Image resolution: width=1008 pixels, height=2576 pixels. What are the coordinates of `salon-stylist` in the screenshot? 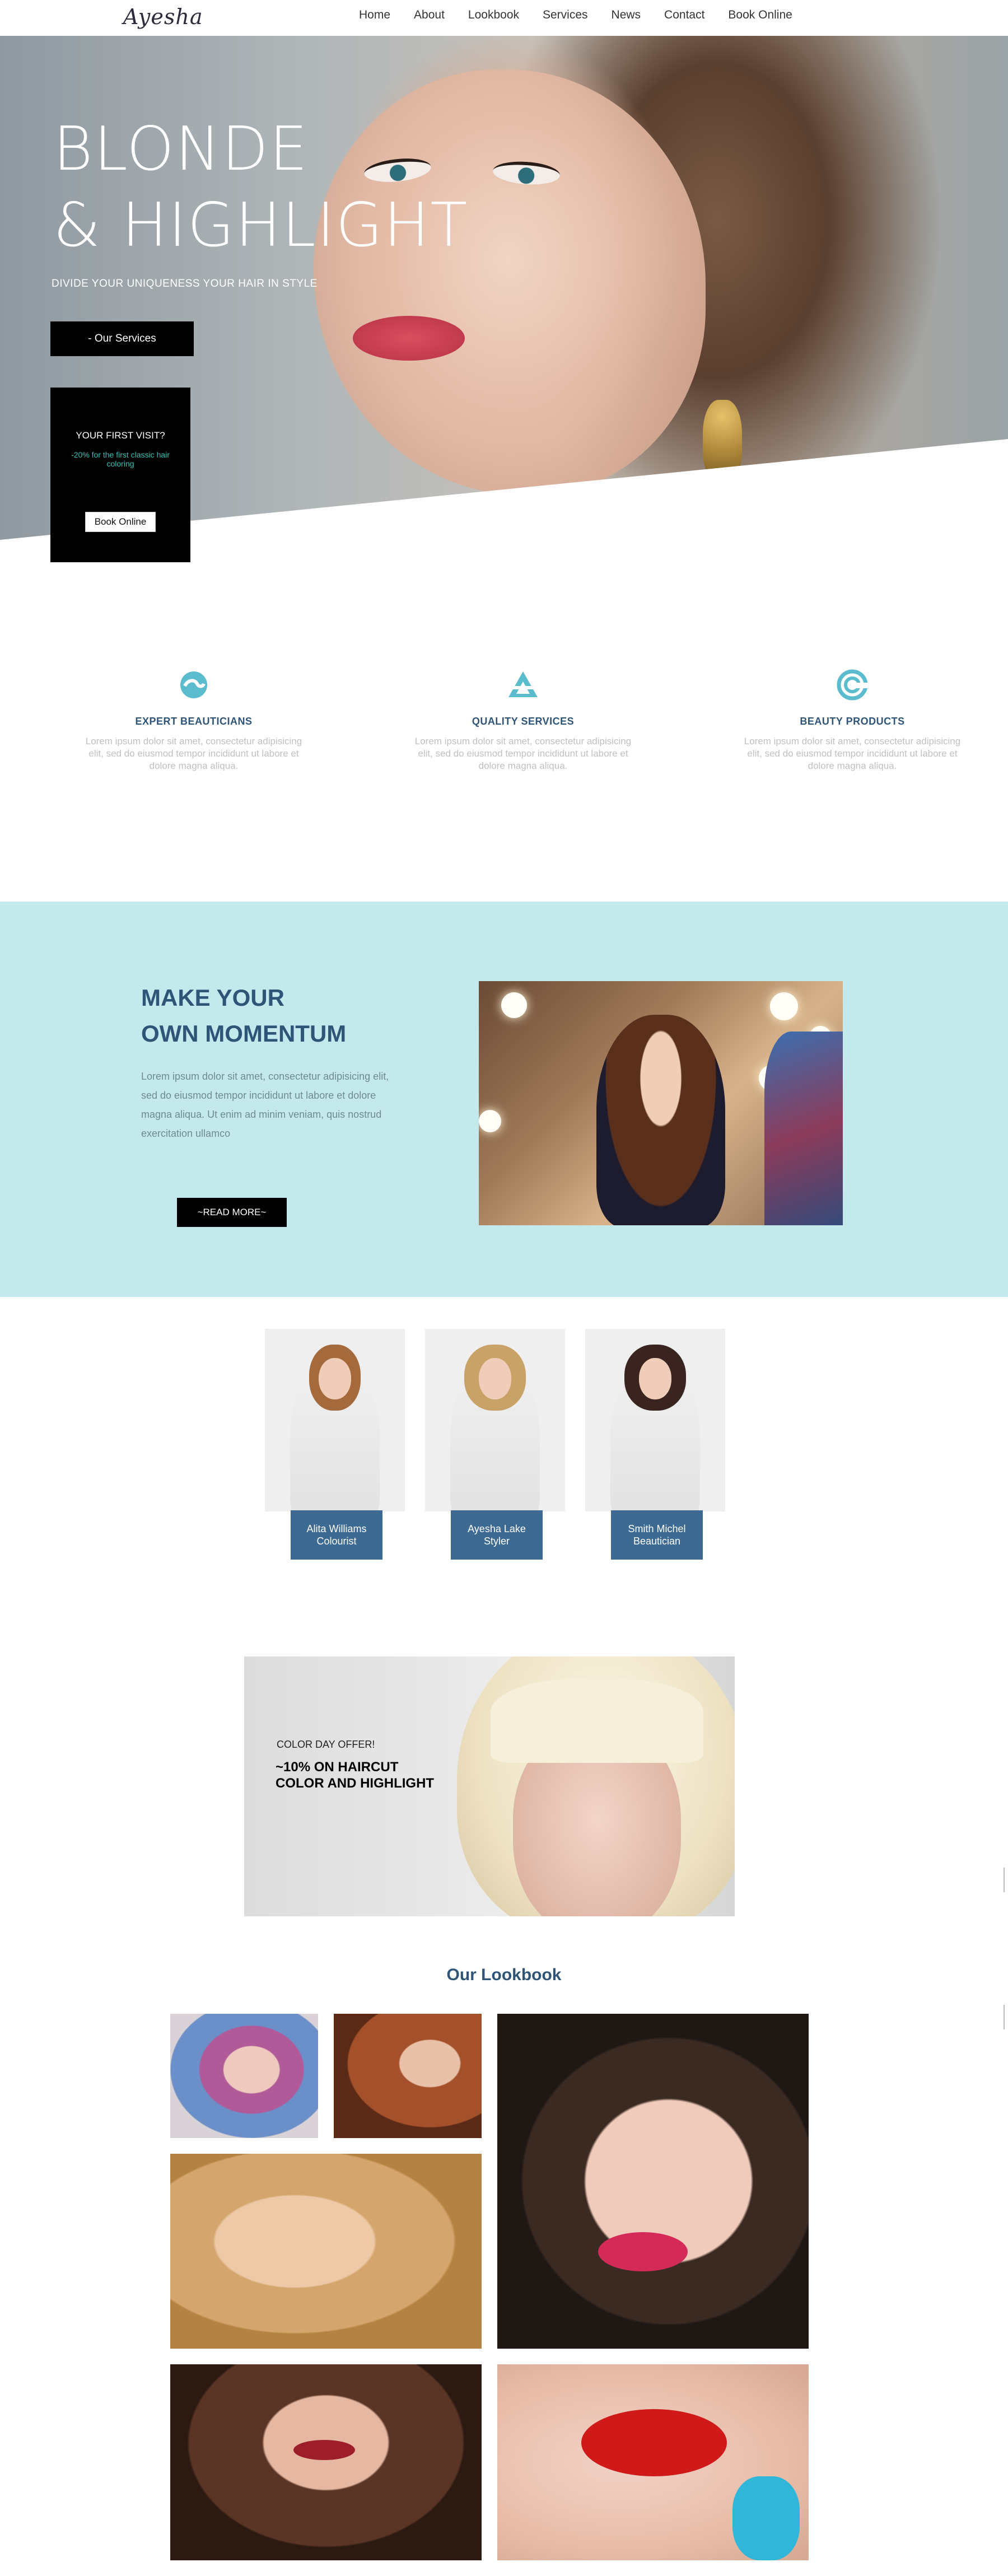 It's located at (804, 1129).